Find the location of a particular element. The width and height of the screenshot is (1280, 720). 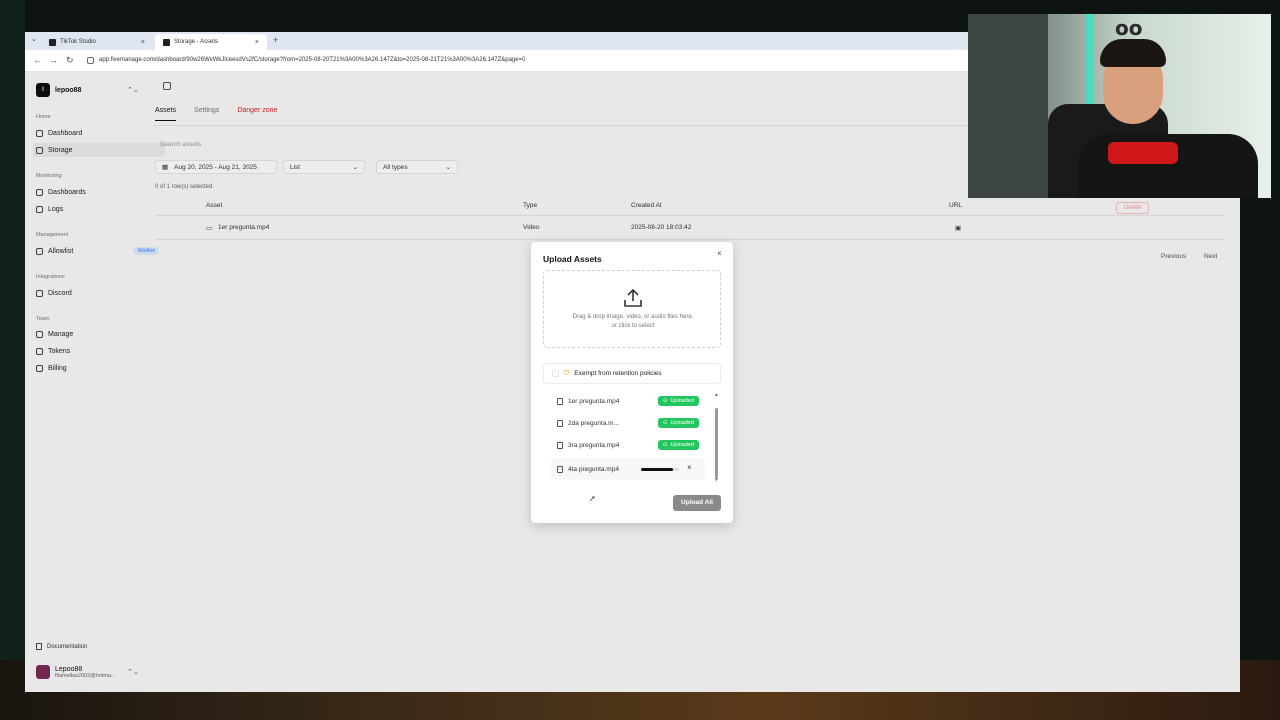

scroll-up-icon: ▲ is located at coordinates (716, 395).